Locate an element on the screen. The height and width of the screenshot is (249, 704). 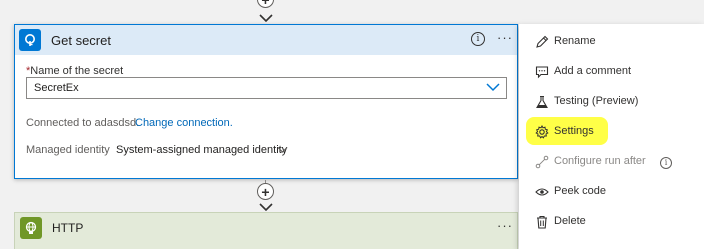
secret-name-label: *Name of the secret is located at coordinates (74, 71).